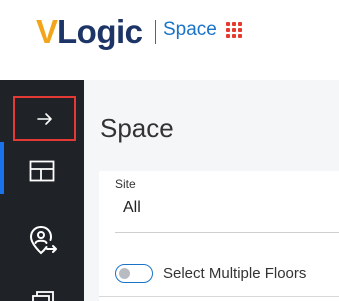  Describe the element at coordinates (235, 273) in the screenshot. I see `multiple-floors-label: Select Multiple Floors` at that location.